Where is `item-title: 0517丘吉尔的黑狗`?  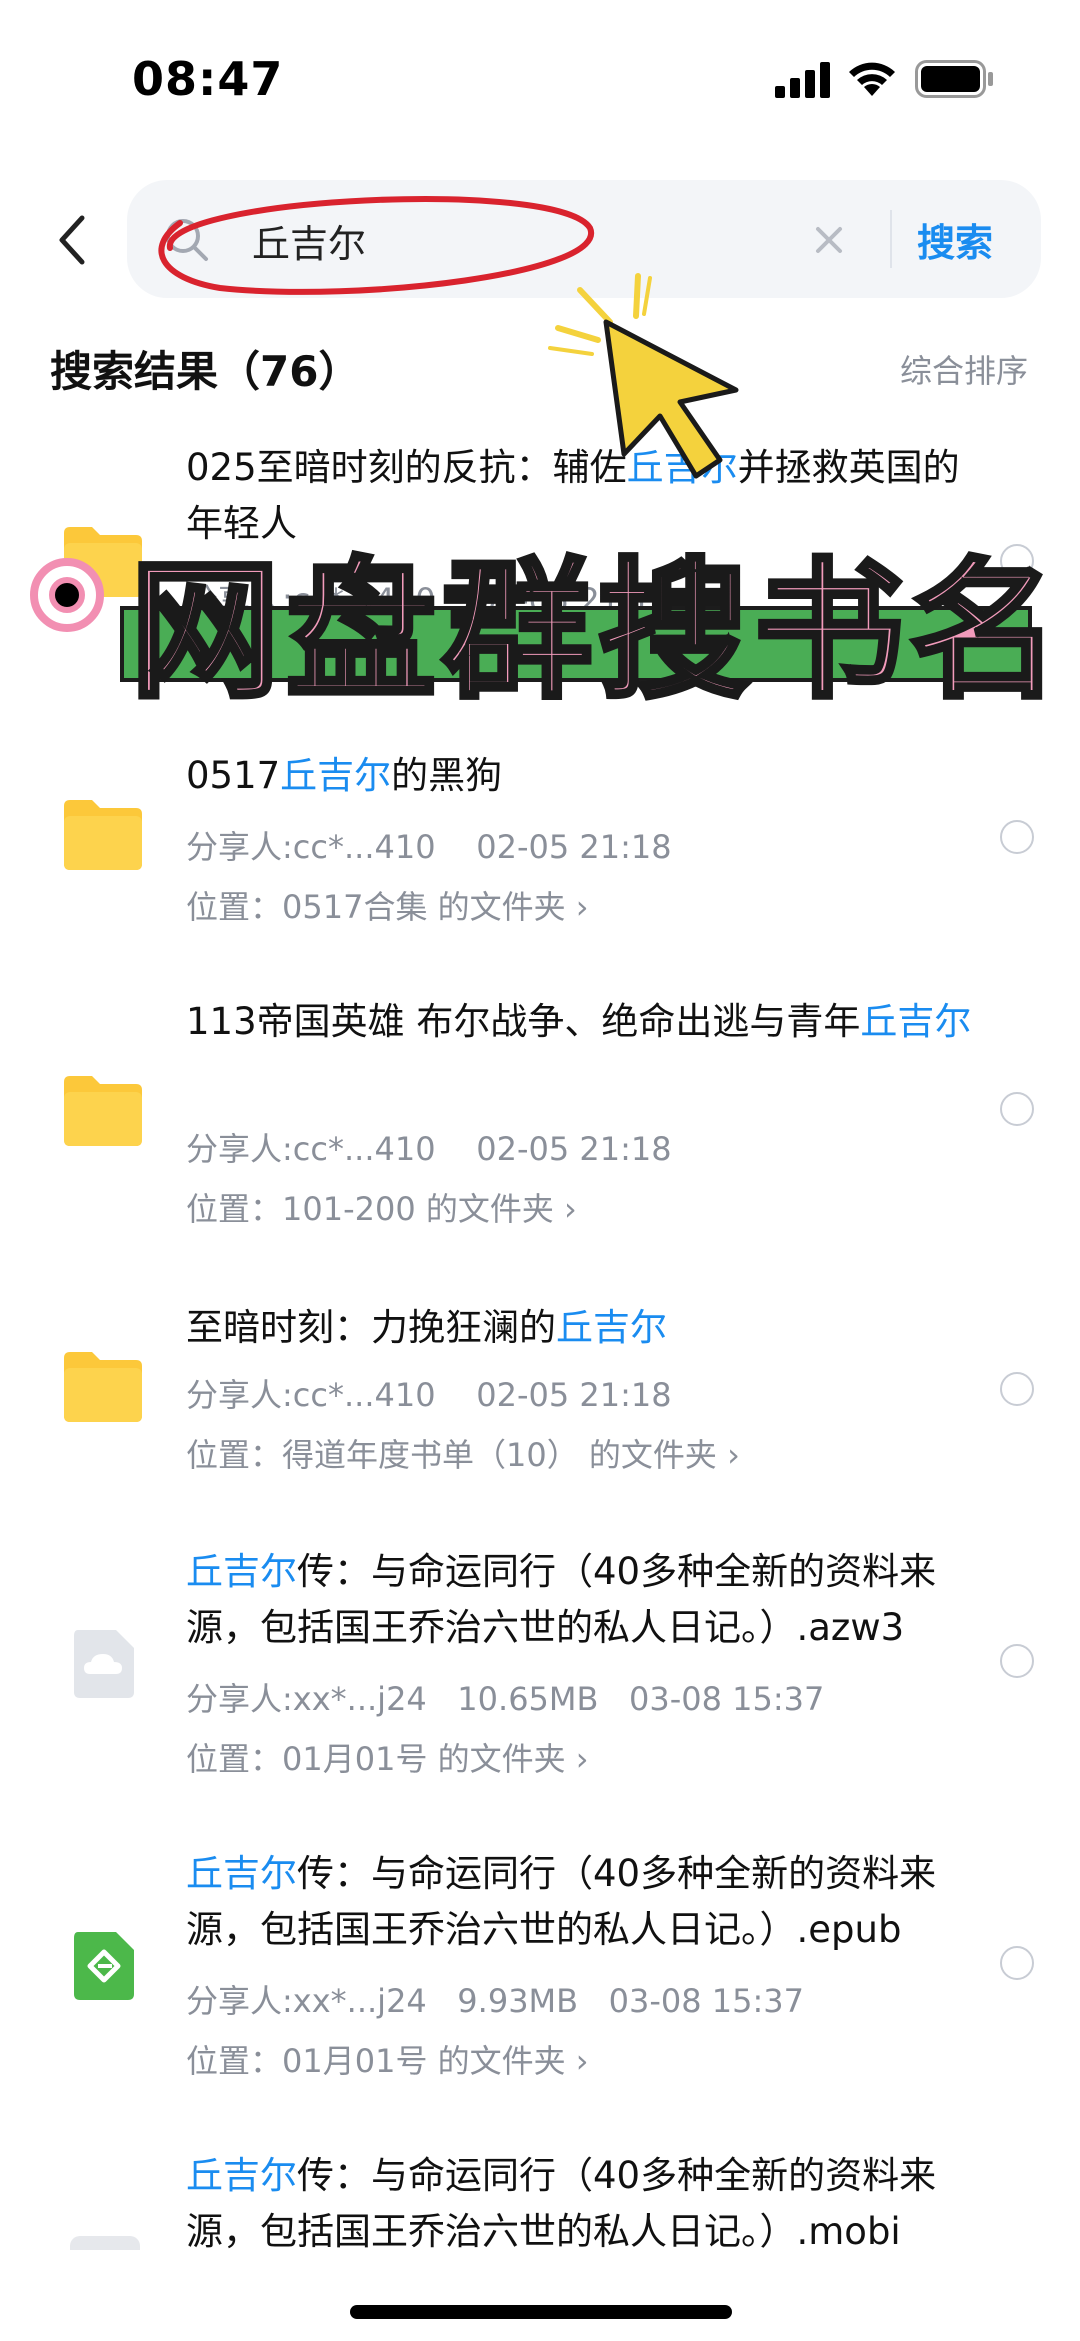 item-title: 0517丘吉尔的黑狗 is located at coordinates (344, 775).